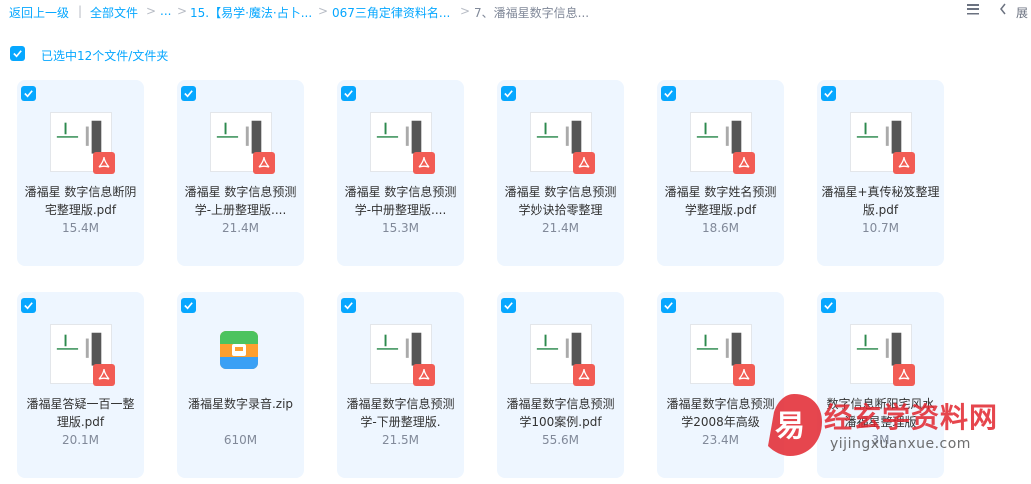 This screenshot has height=484, width=1031. I want to click on file-size: 20.1M, so click(80, 440).